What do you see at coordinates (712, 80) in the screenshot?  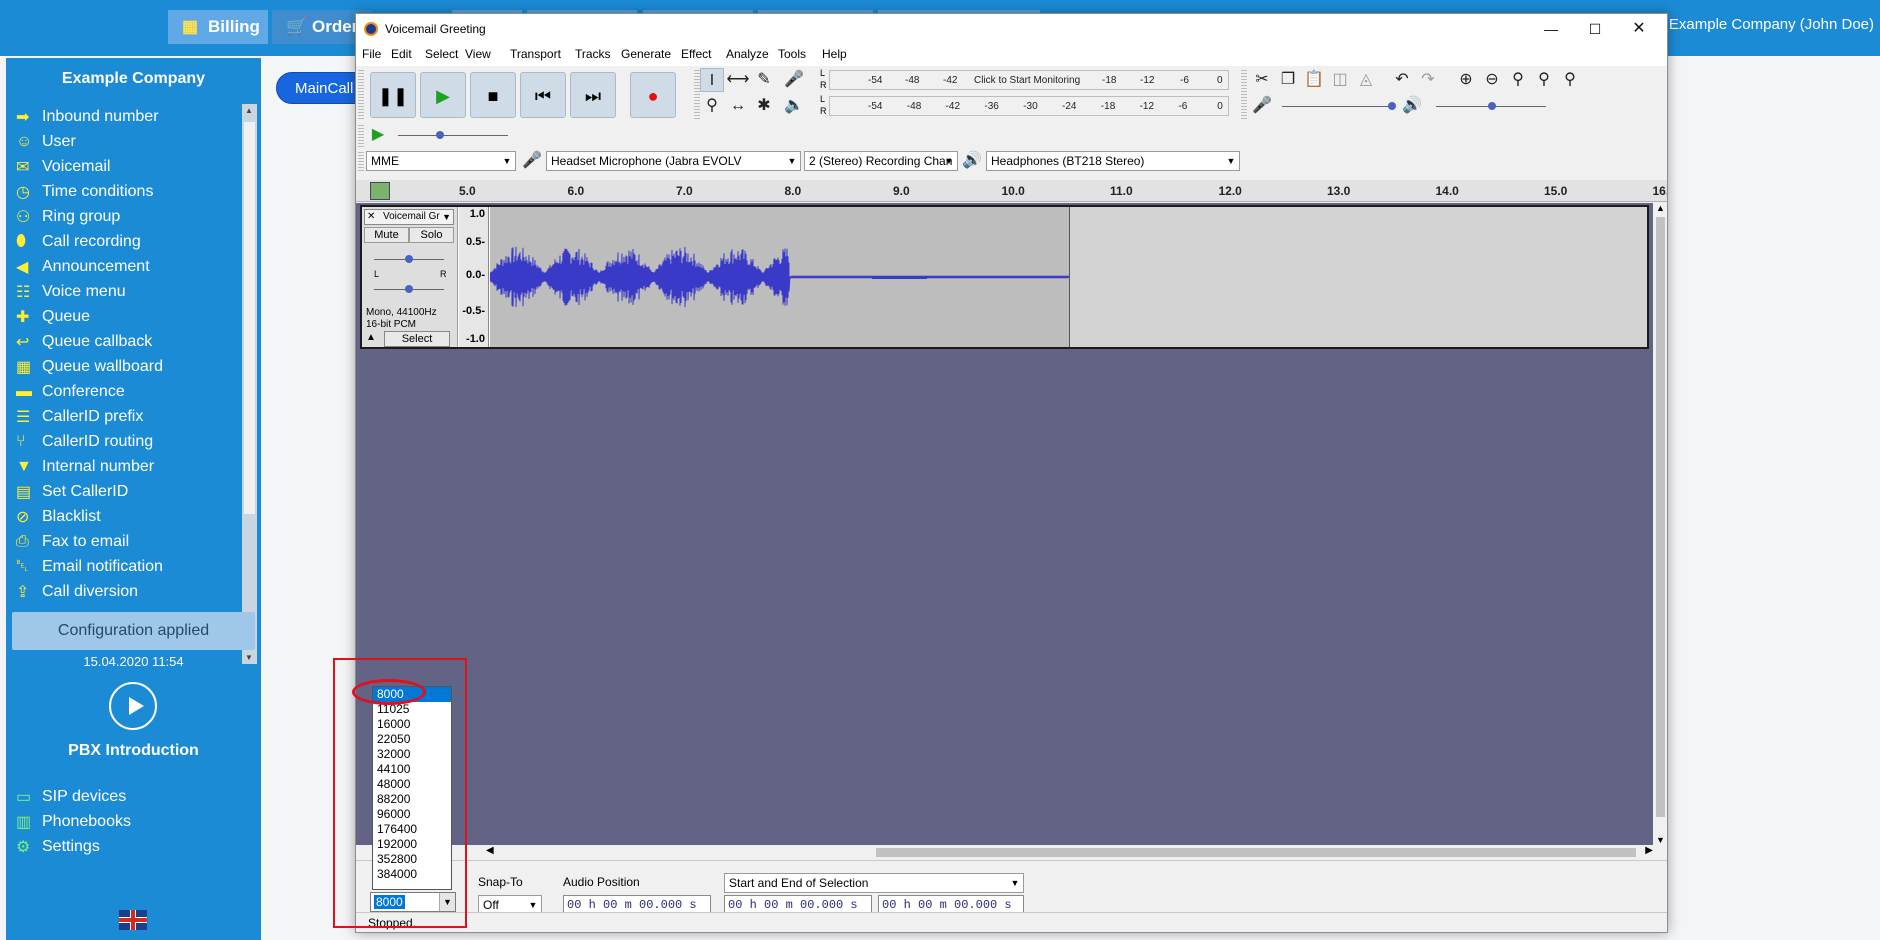 I see `selection-tool-icon: I` at bounding box center [712, 80].